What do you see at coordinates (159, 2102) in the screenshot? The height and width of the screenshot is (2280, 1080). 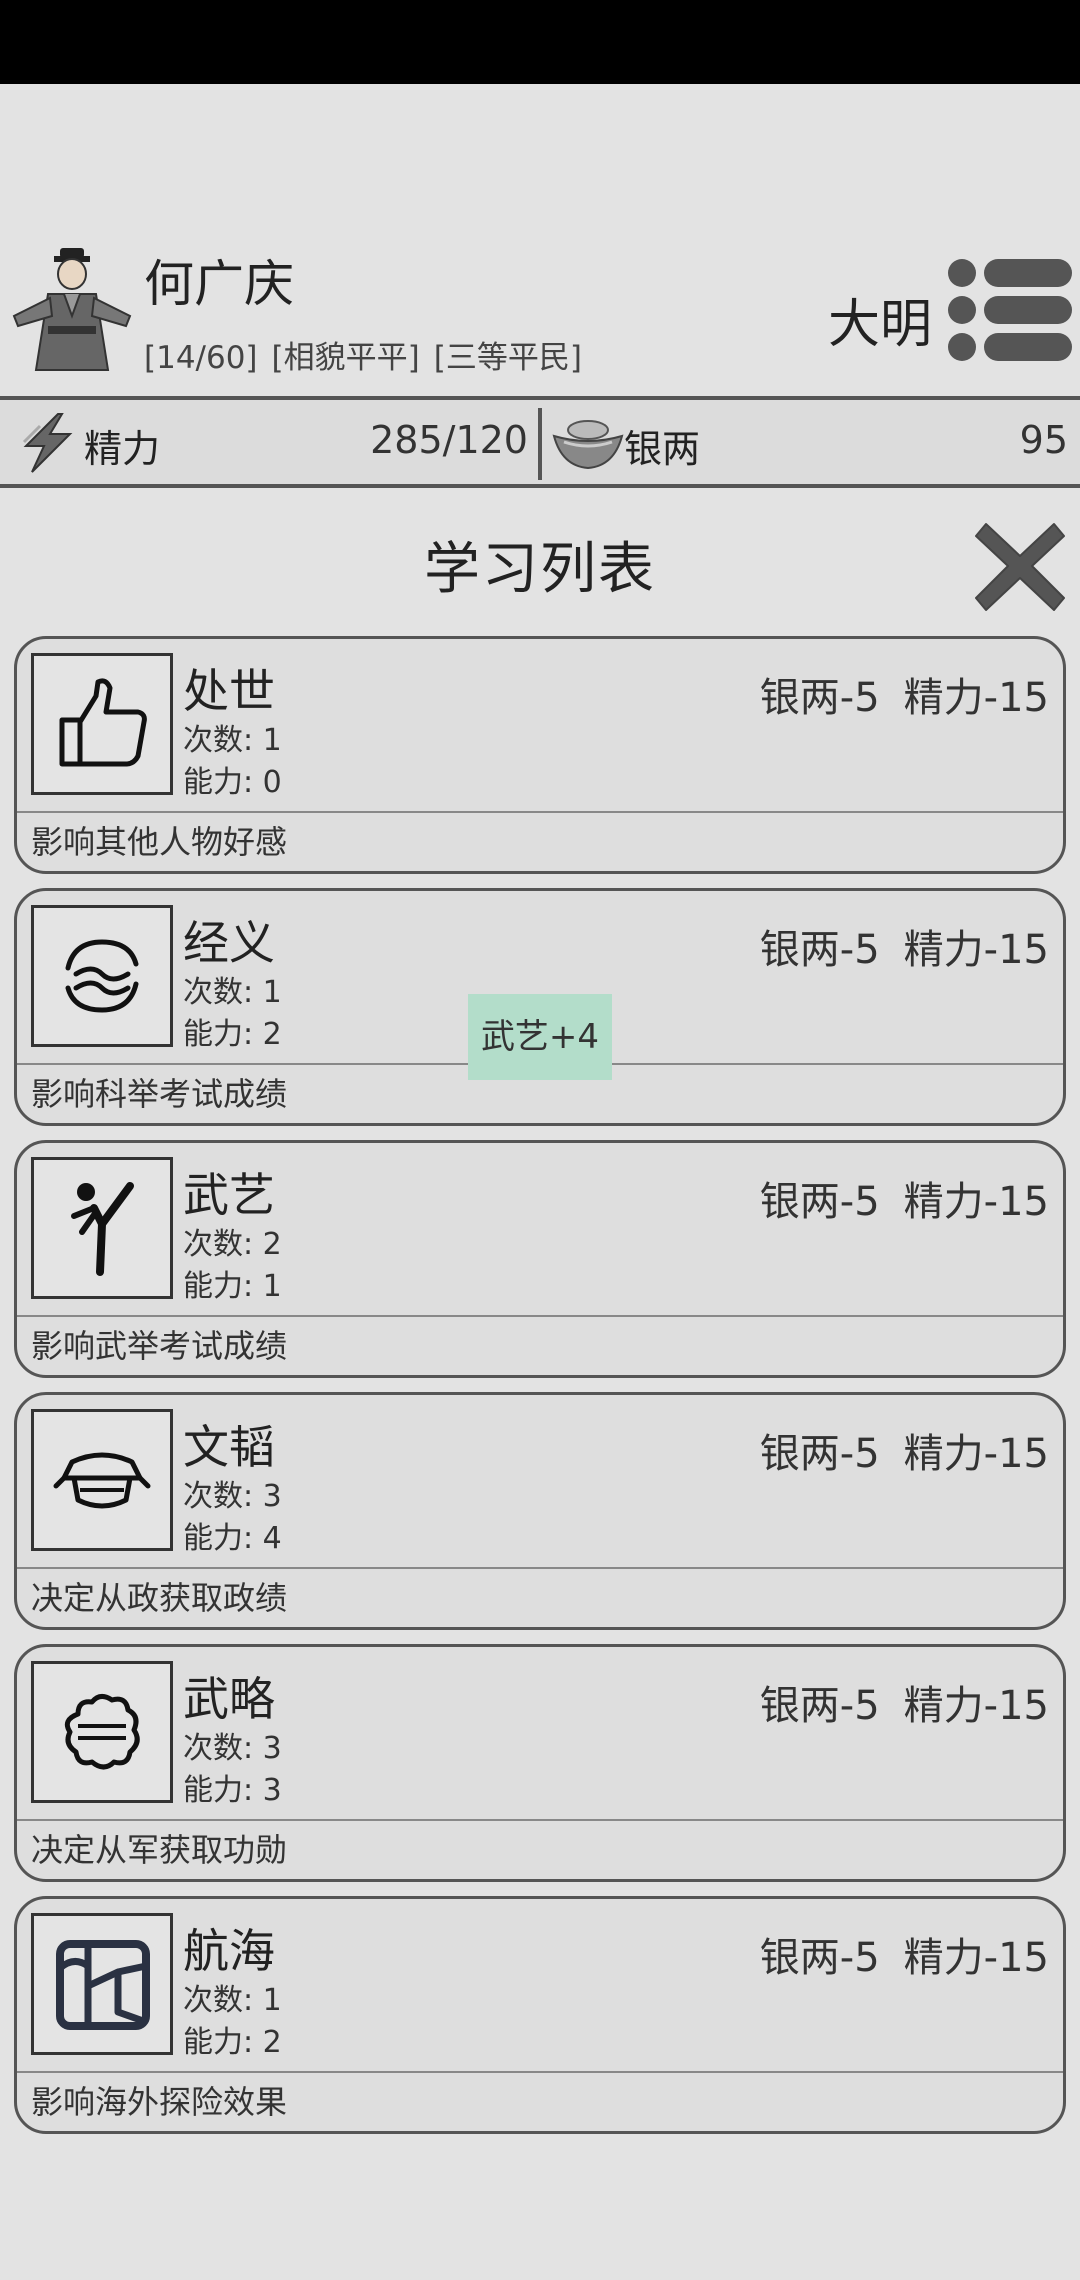 I see `skill-description: 影响海外探险效果` at bounding box center [159, 2102].